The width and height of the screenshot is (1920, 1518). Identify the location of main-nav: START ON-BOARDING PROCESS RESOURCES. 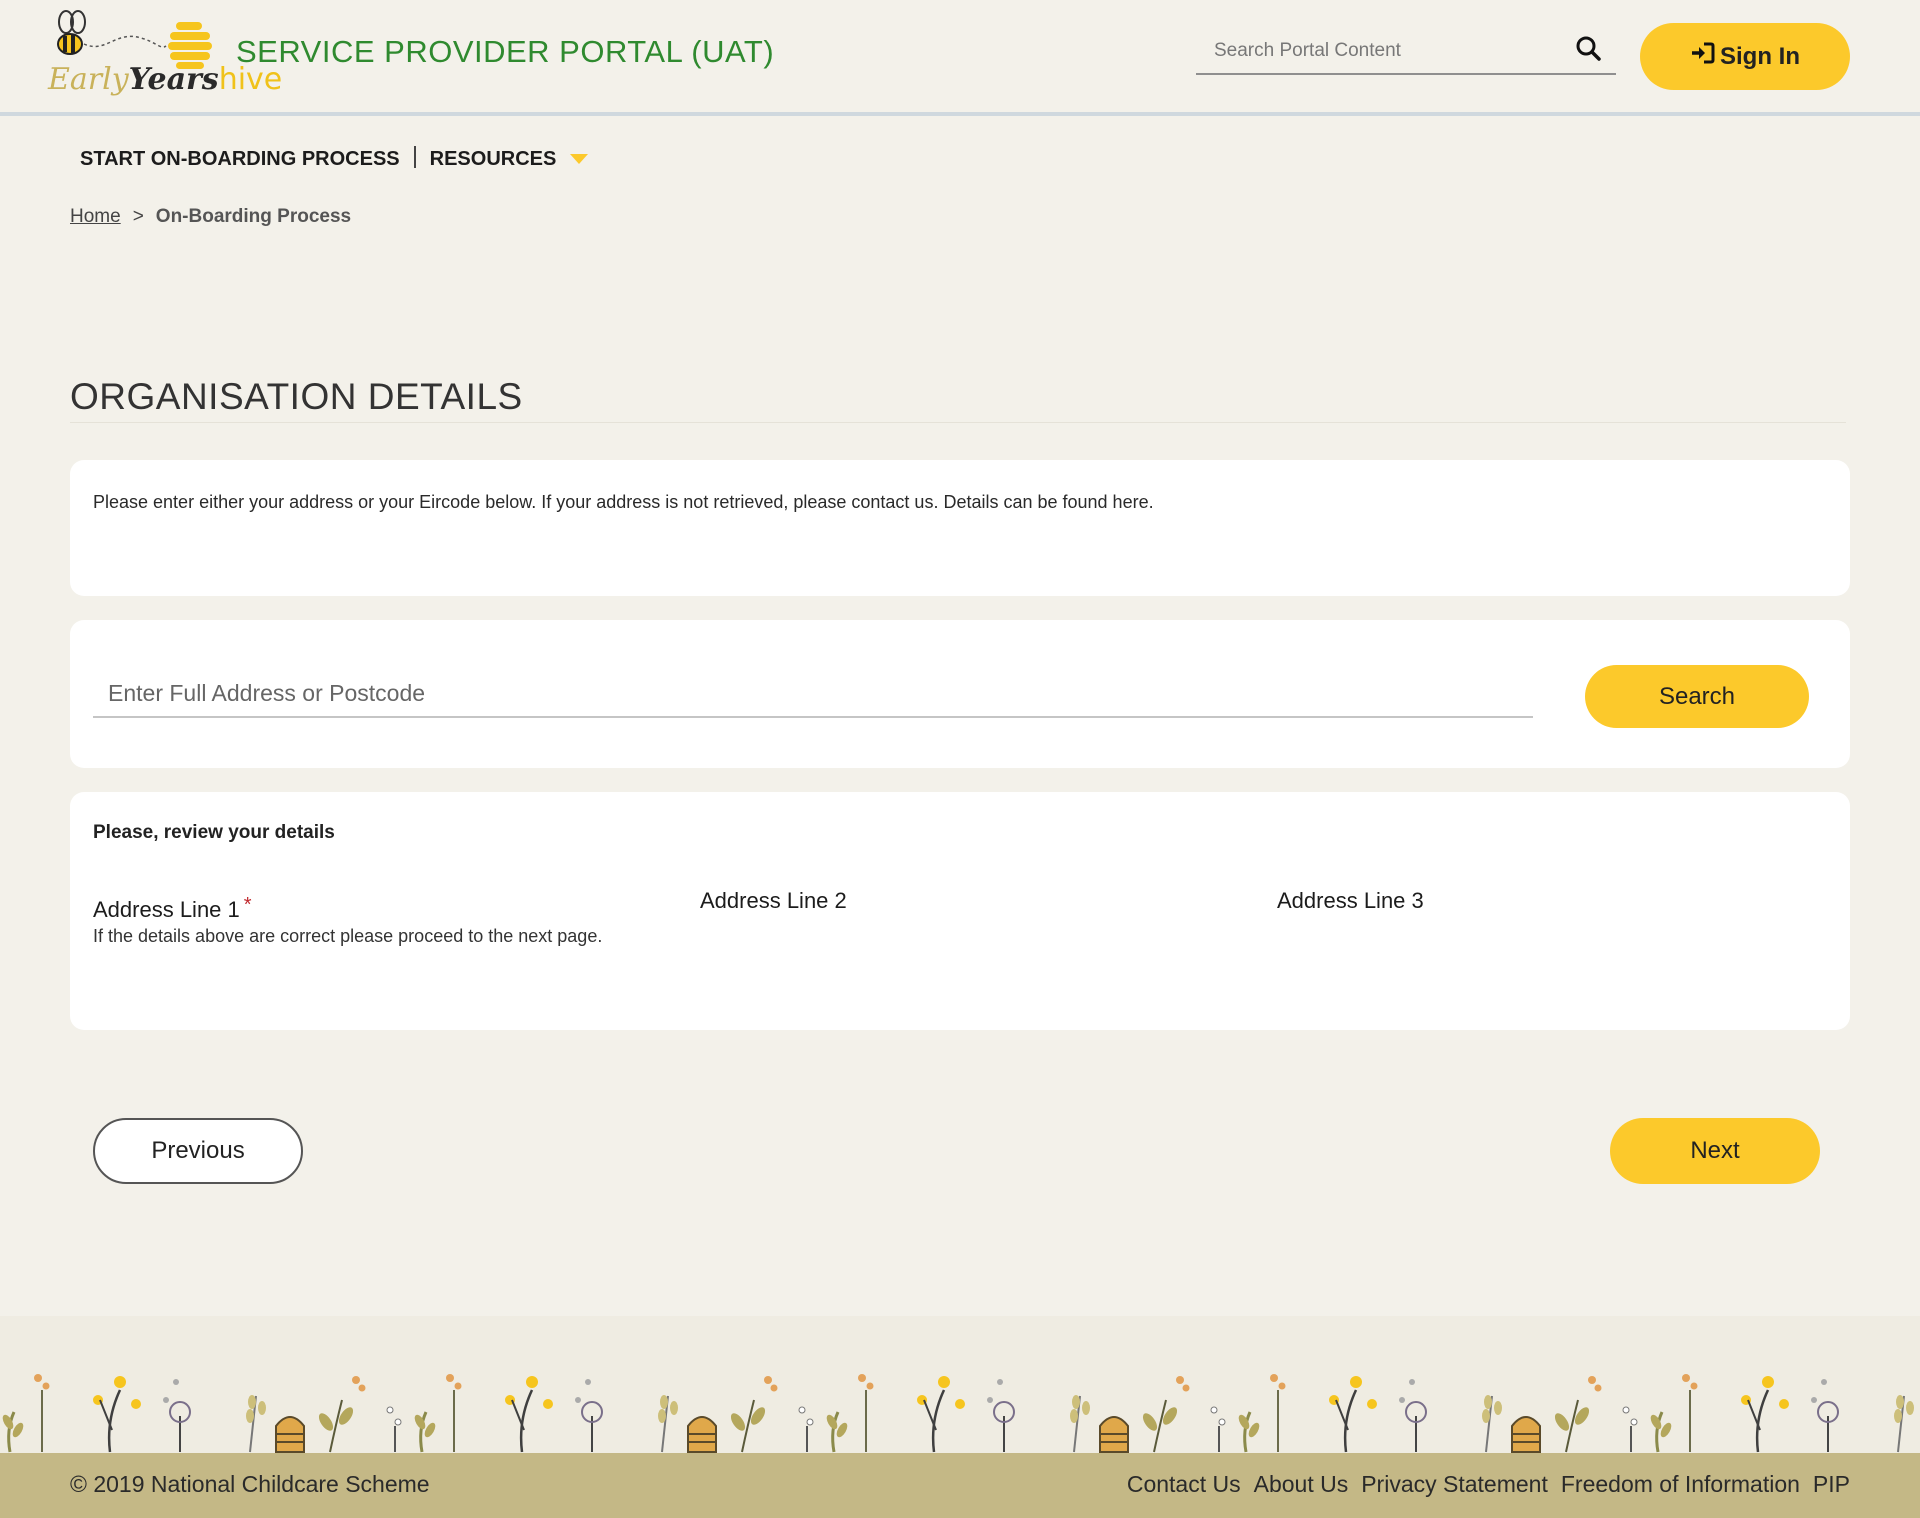
(334, 159).